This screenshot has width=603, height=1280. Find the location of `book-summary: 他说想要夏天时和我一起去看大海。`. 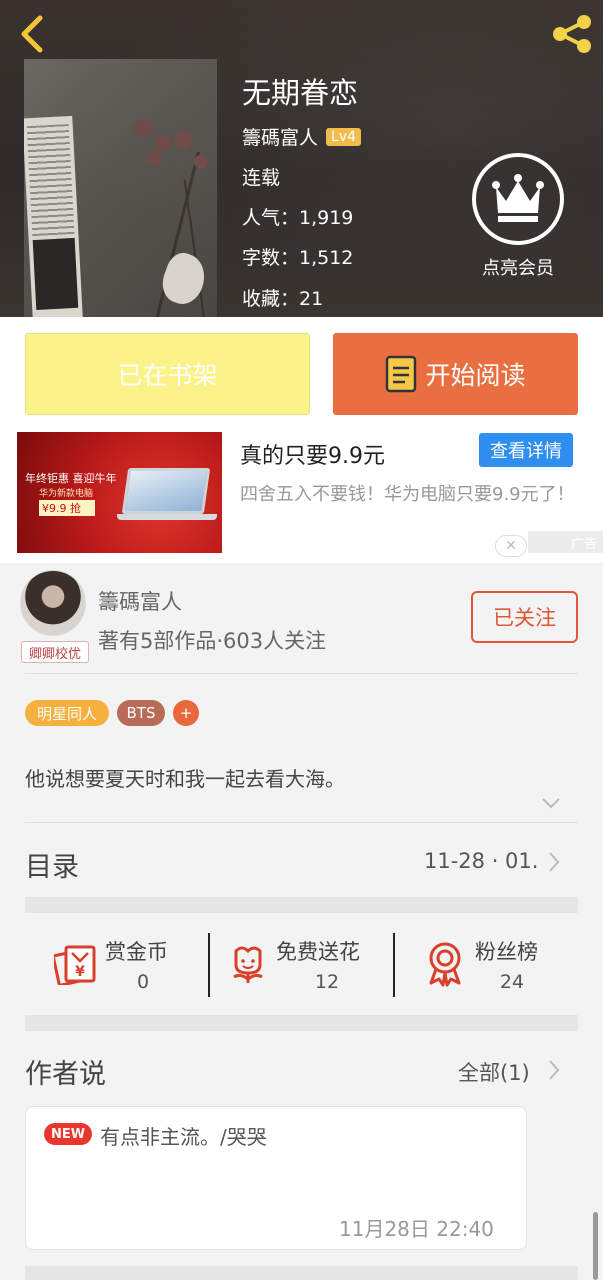

book-summary: 他说想要夏天时和我一起去看大海。 is located at coordinates (185, 779).